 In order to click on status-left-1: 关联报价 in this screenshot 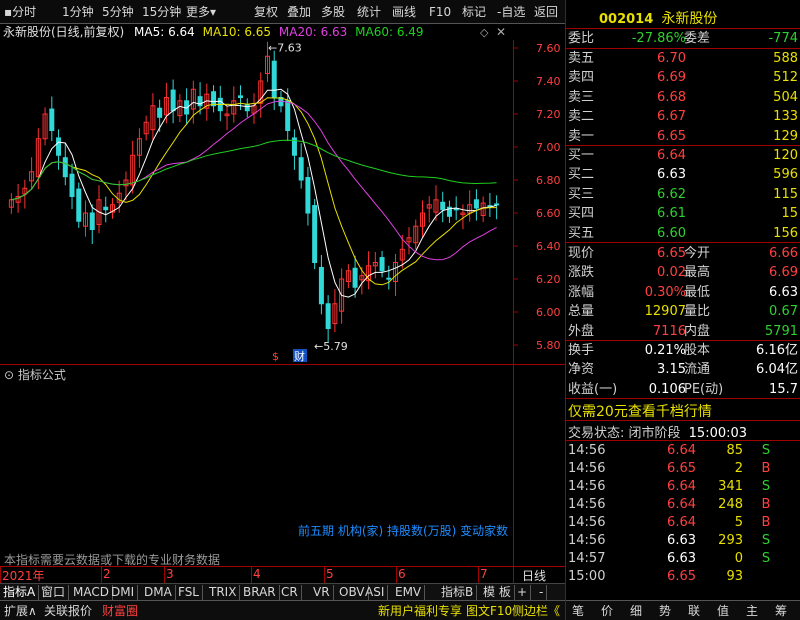, I will do `click(68, 611)`.